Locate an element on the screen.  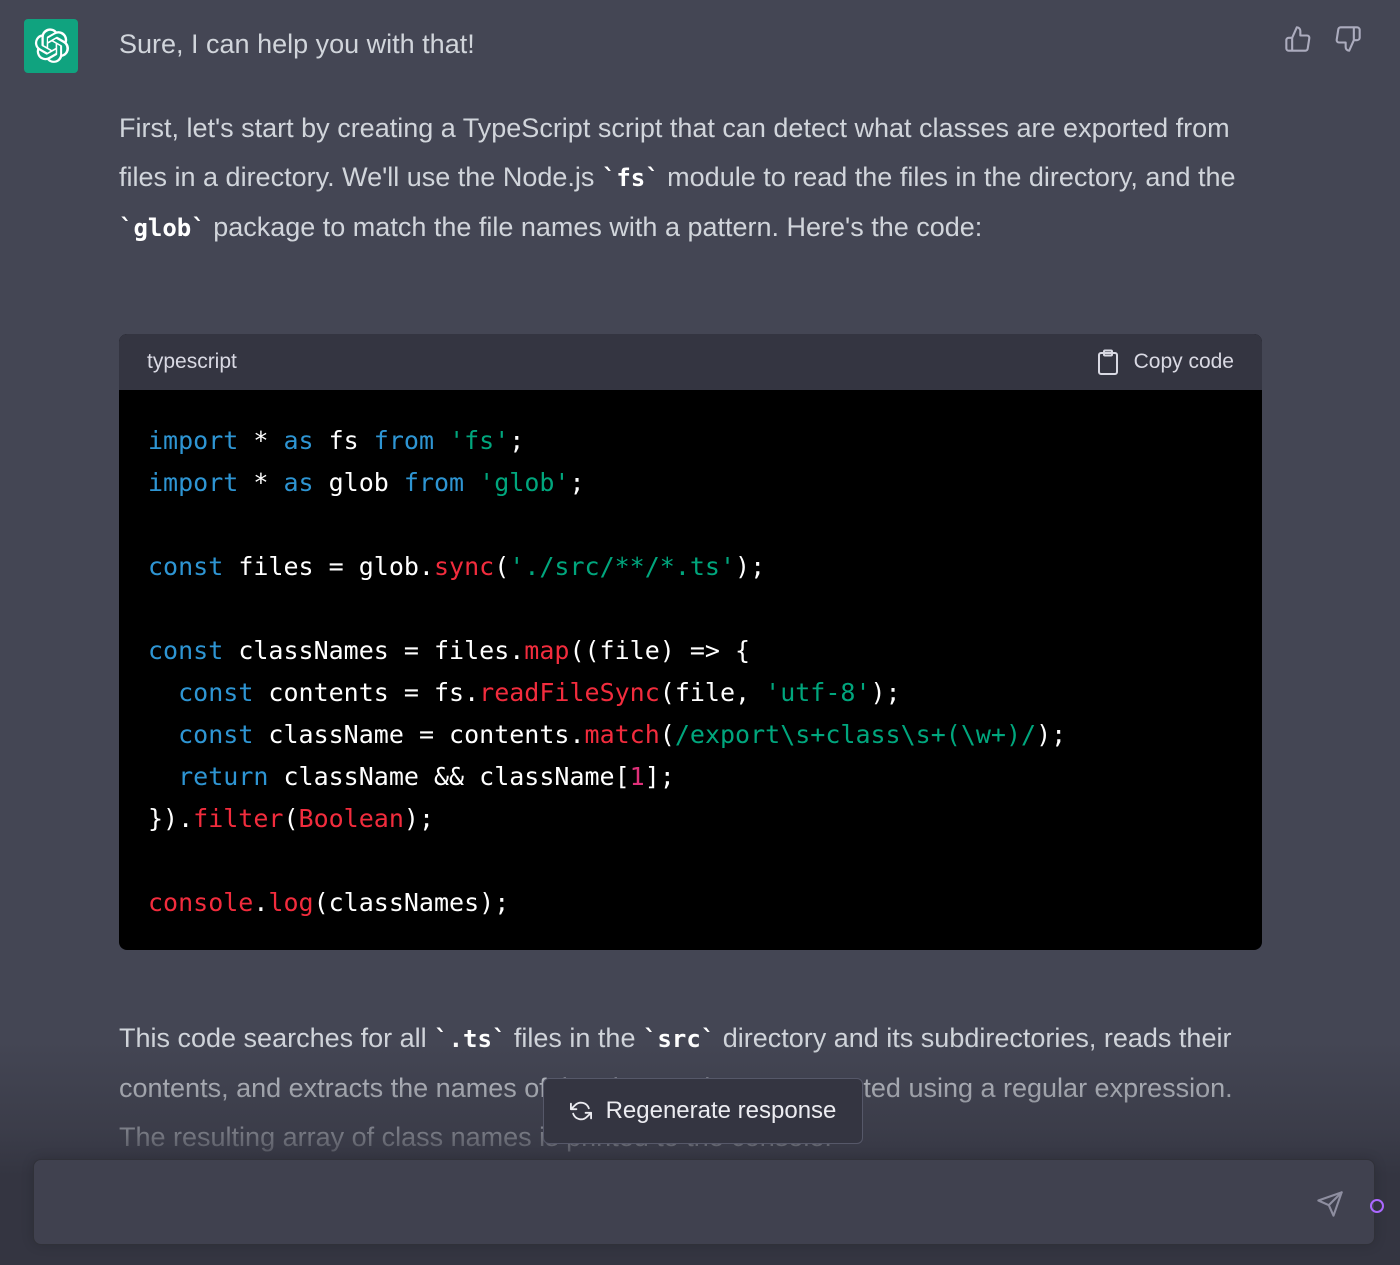
inline-code: `glob` is located at coordinates (162, 228).